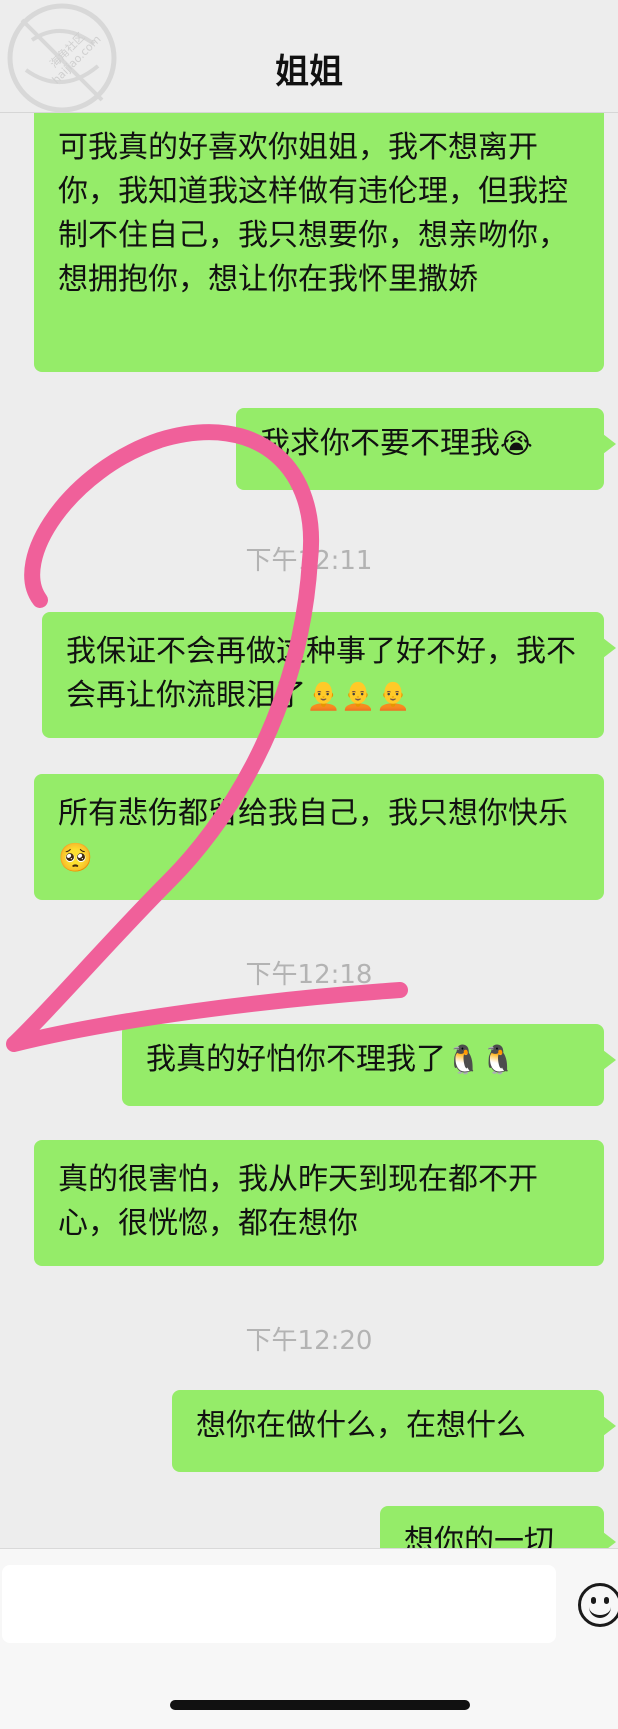  I want to click on pleading-emoji-icon: 🥺, so click(75, 857).